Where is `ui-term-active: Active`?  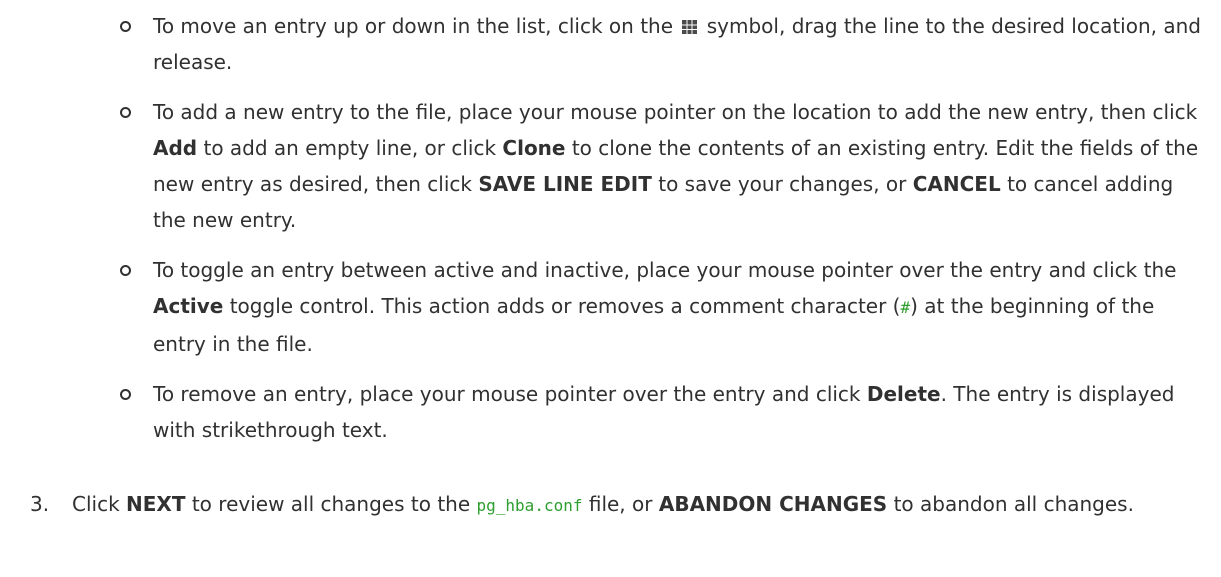
ui-term-active: Active is located at coordinates (188, 306).